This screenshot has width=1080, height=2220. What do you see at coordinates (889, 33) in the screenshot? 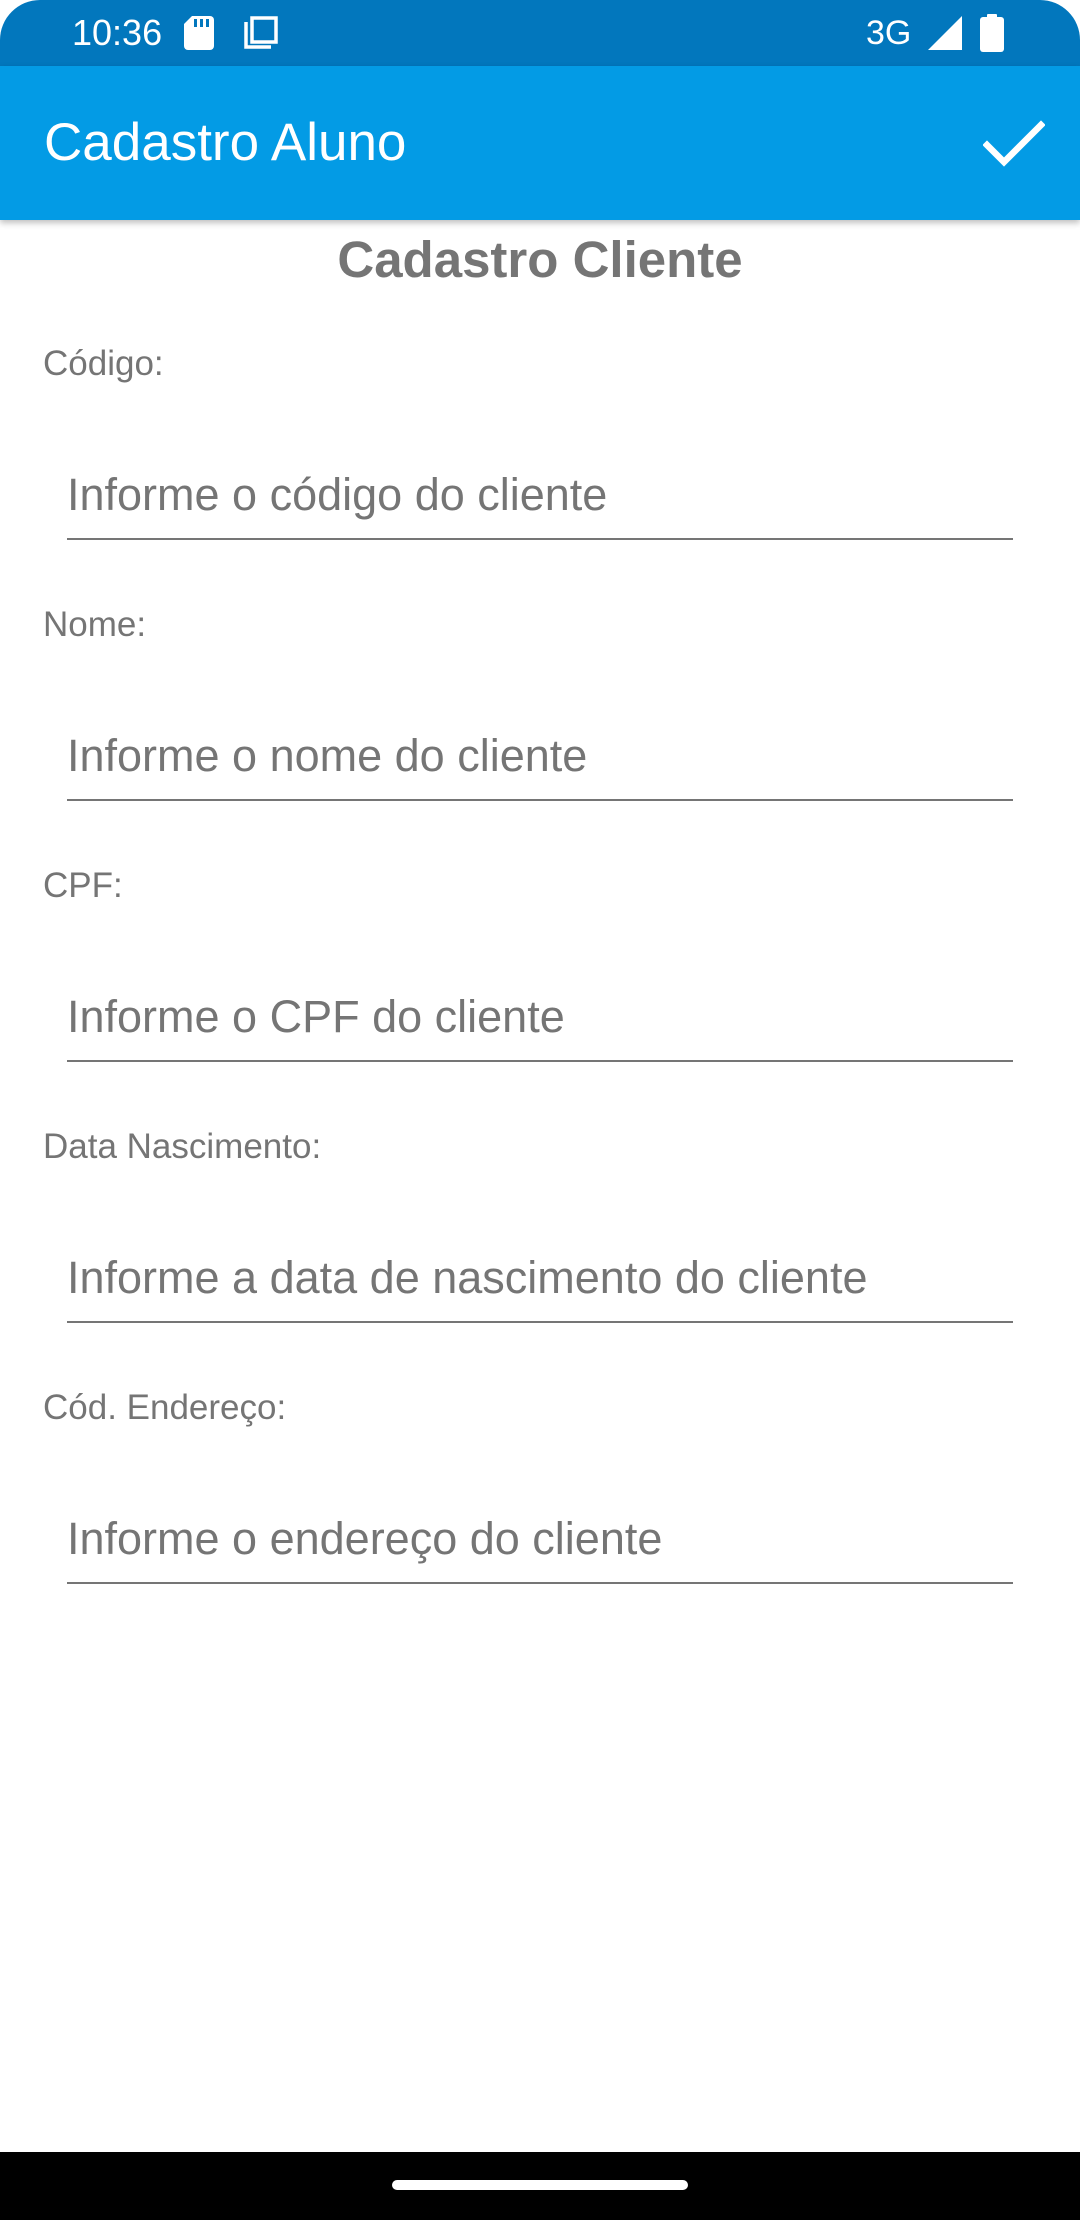
I see `network-type: 3G` at bounding box center [889, 33].